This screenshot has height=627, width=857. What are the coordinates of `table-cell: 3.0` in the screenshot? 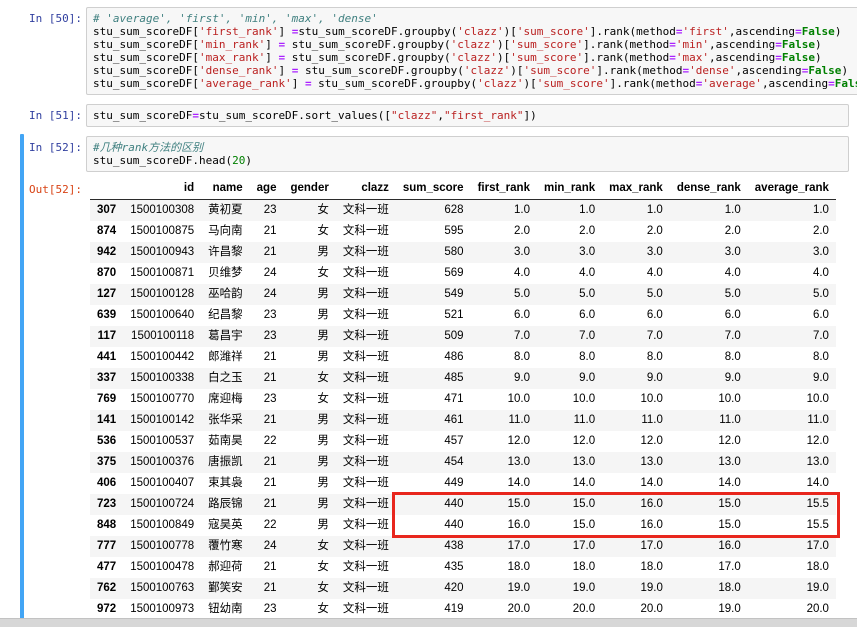 It's located at (521, 252).